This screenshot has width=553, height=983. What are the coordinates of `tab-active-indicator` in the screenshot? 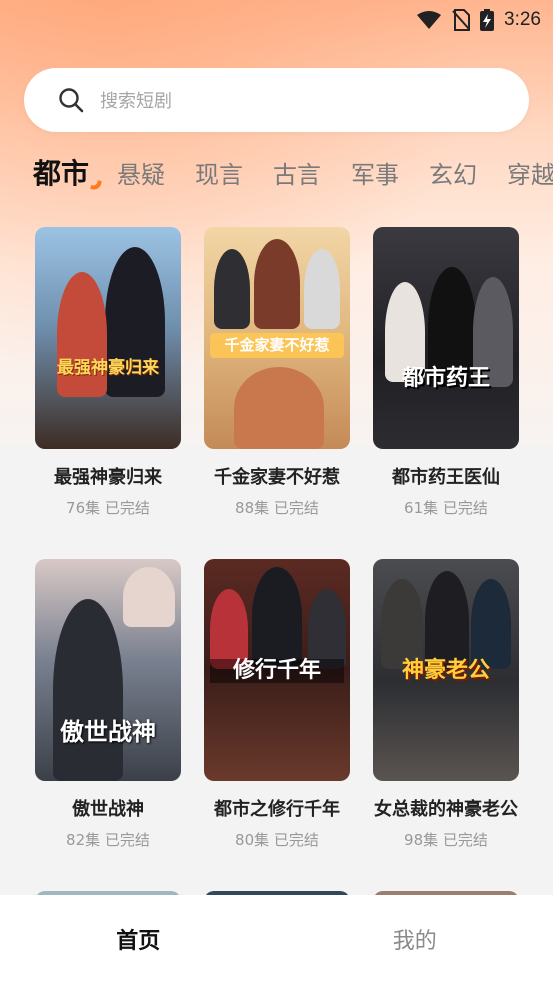 It's located at (96, 185).